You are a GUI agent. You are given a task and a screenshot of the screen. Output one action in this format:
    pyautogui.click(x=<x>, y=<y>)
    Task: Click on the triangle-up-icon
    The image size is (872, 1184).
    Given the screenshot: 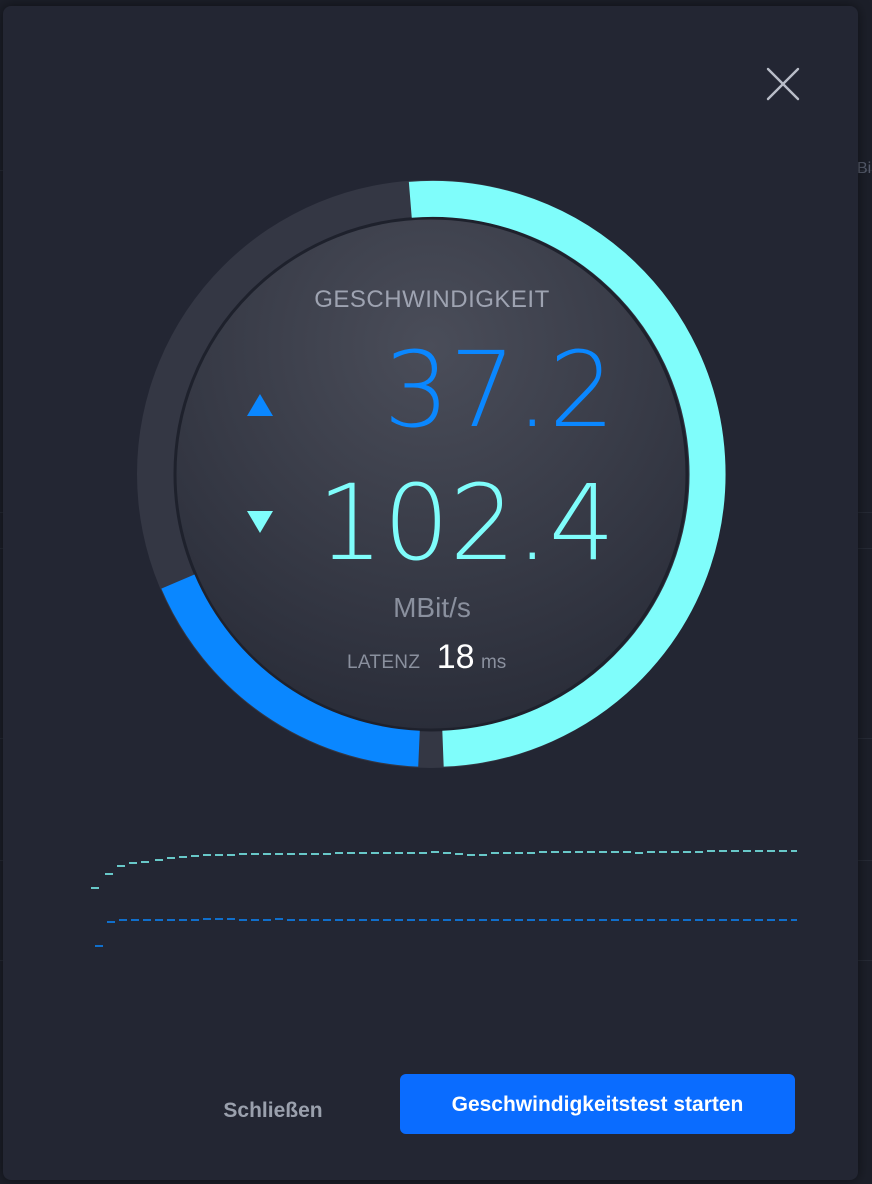 What is the action you would take?
    pyautogui.click(x=260, y=405)
    